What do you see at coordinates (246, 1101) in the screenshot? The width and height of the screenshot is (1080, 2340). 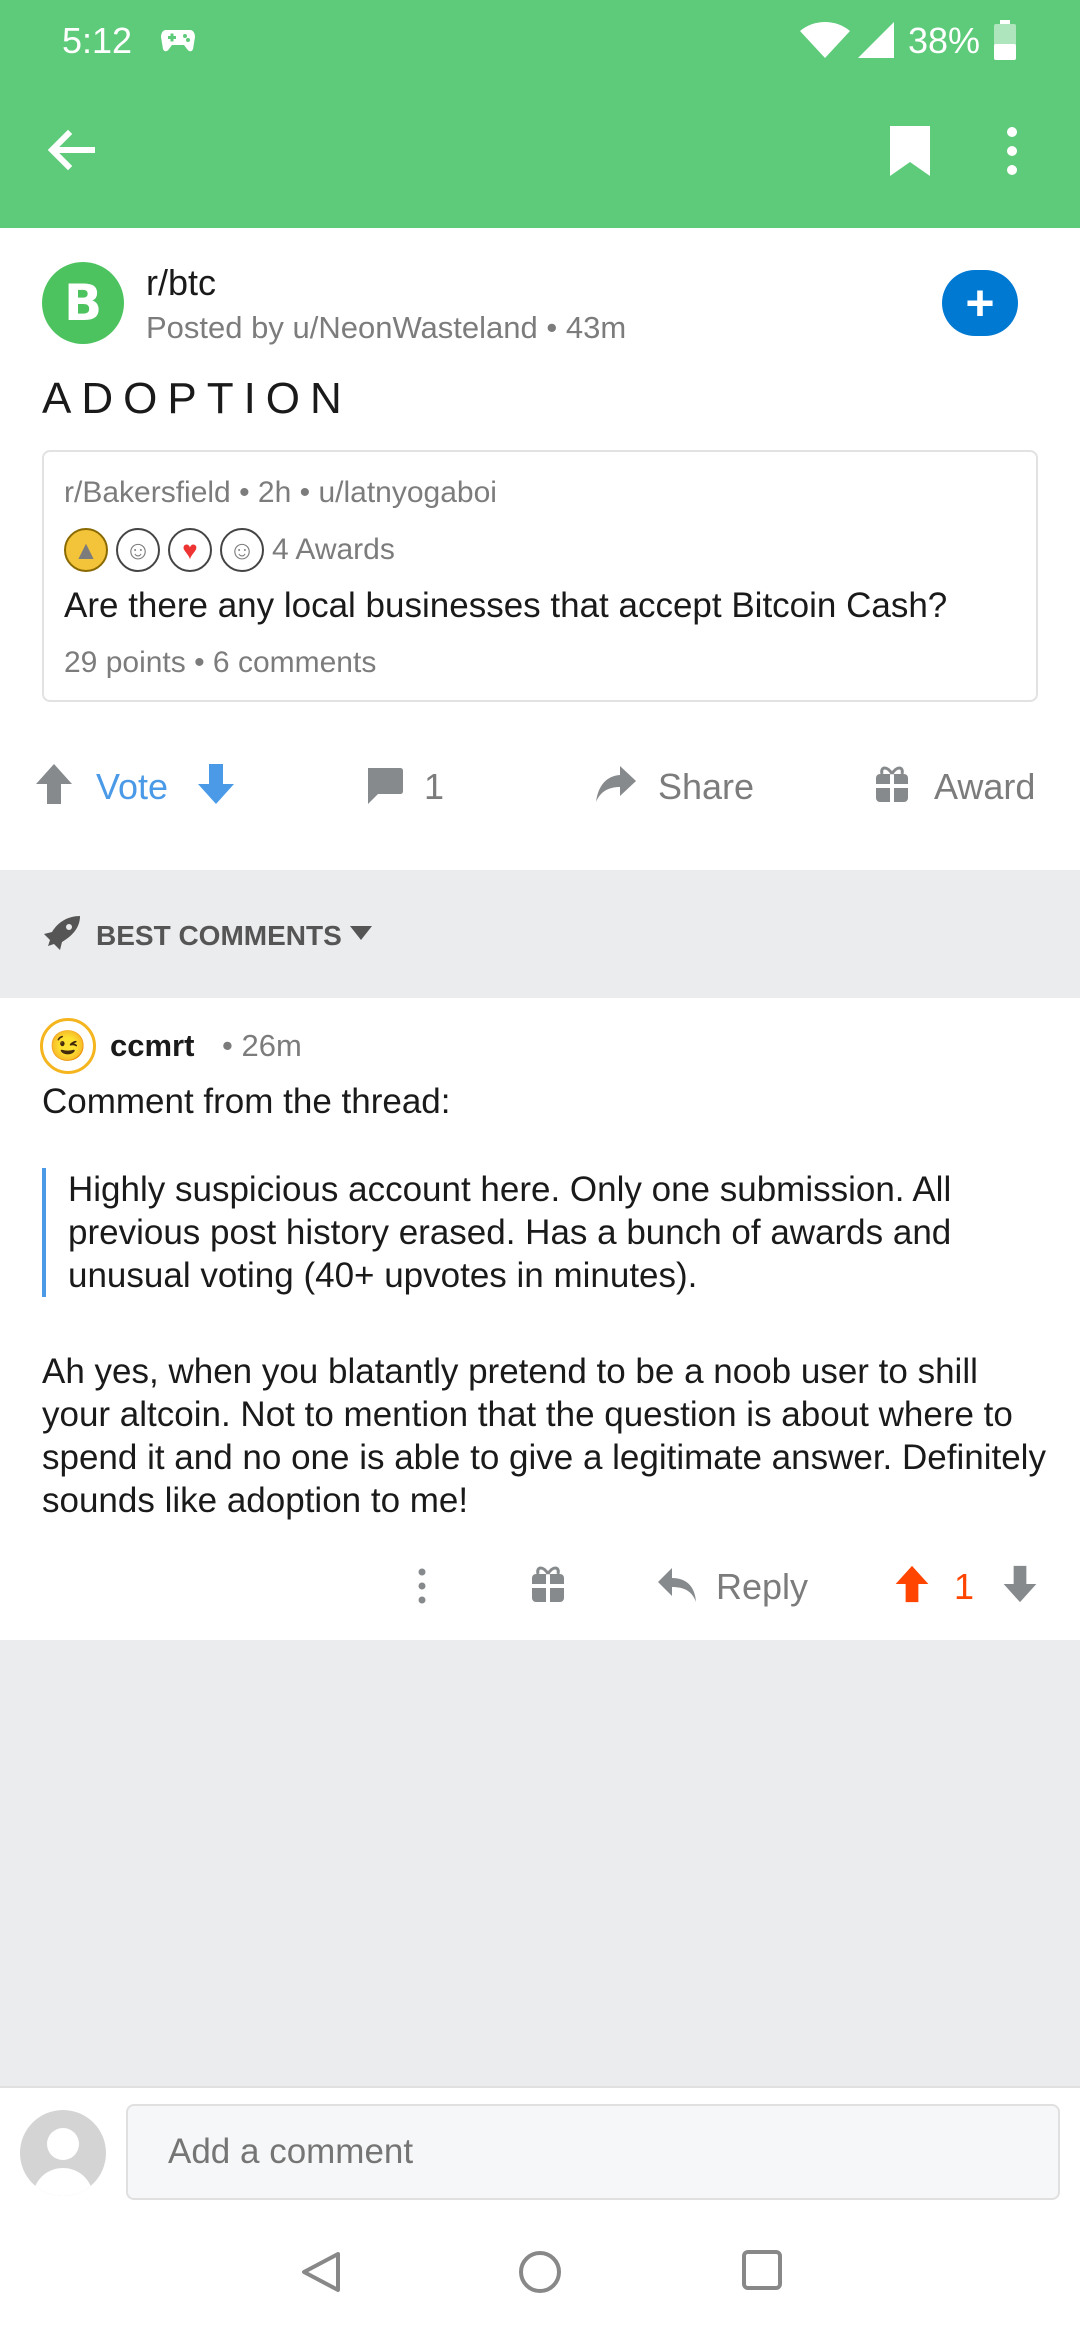 I see `comment-intro: Comment from the thread:` at bounding box center [246, 1101].